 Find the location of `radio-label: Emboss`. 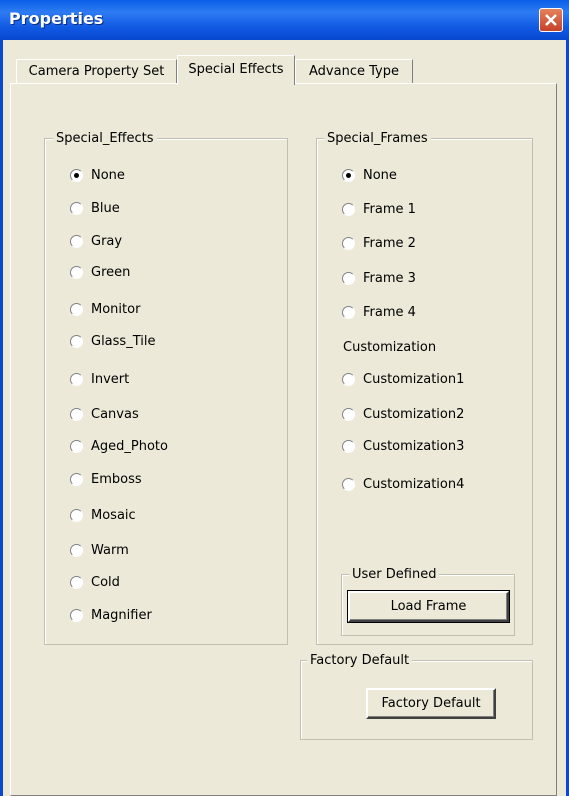

radio-label: Emboss is located at coordinates (116, 479).